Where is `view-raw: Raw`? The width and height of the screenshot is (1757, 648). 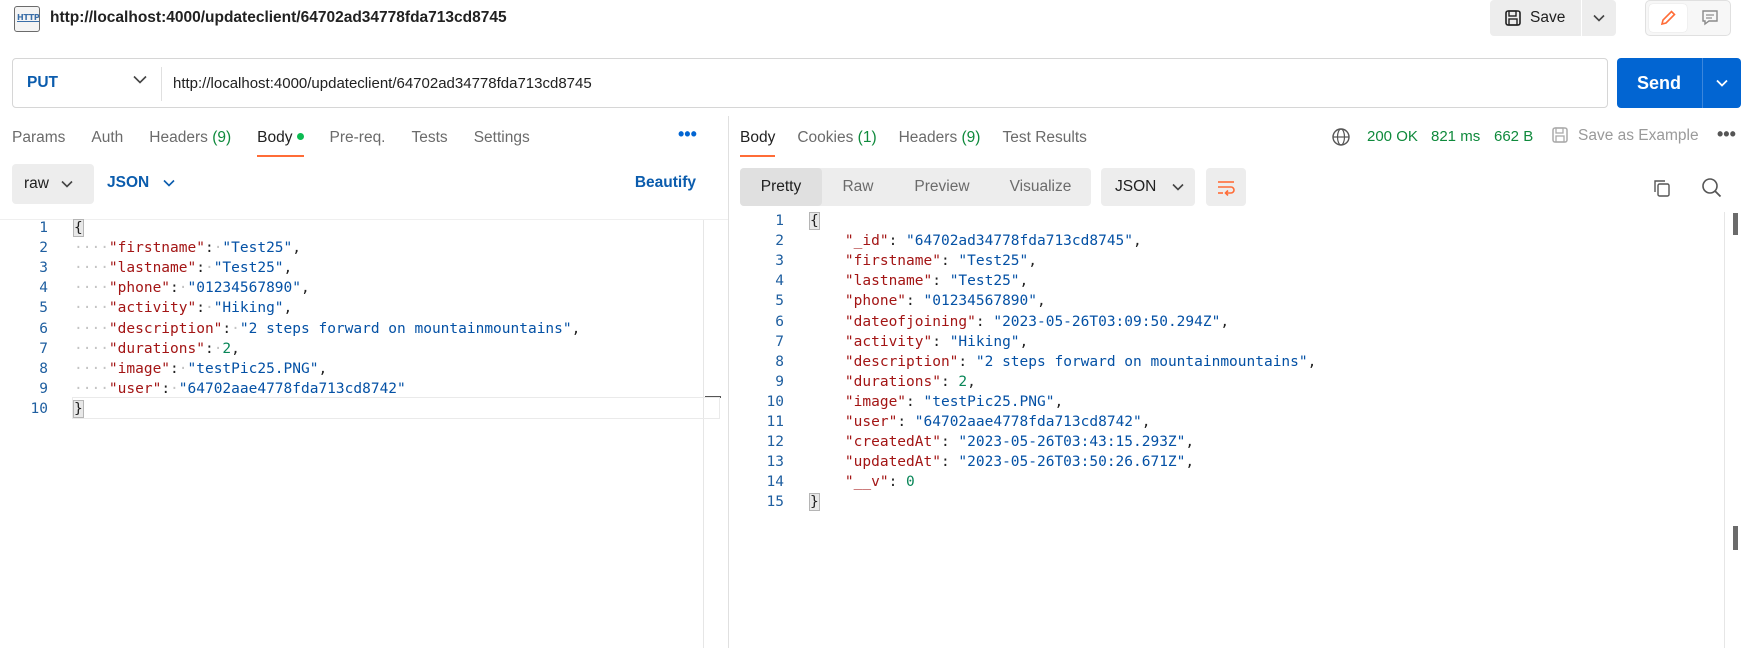
view-raw: Raw is located at coordinates (858, 187).